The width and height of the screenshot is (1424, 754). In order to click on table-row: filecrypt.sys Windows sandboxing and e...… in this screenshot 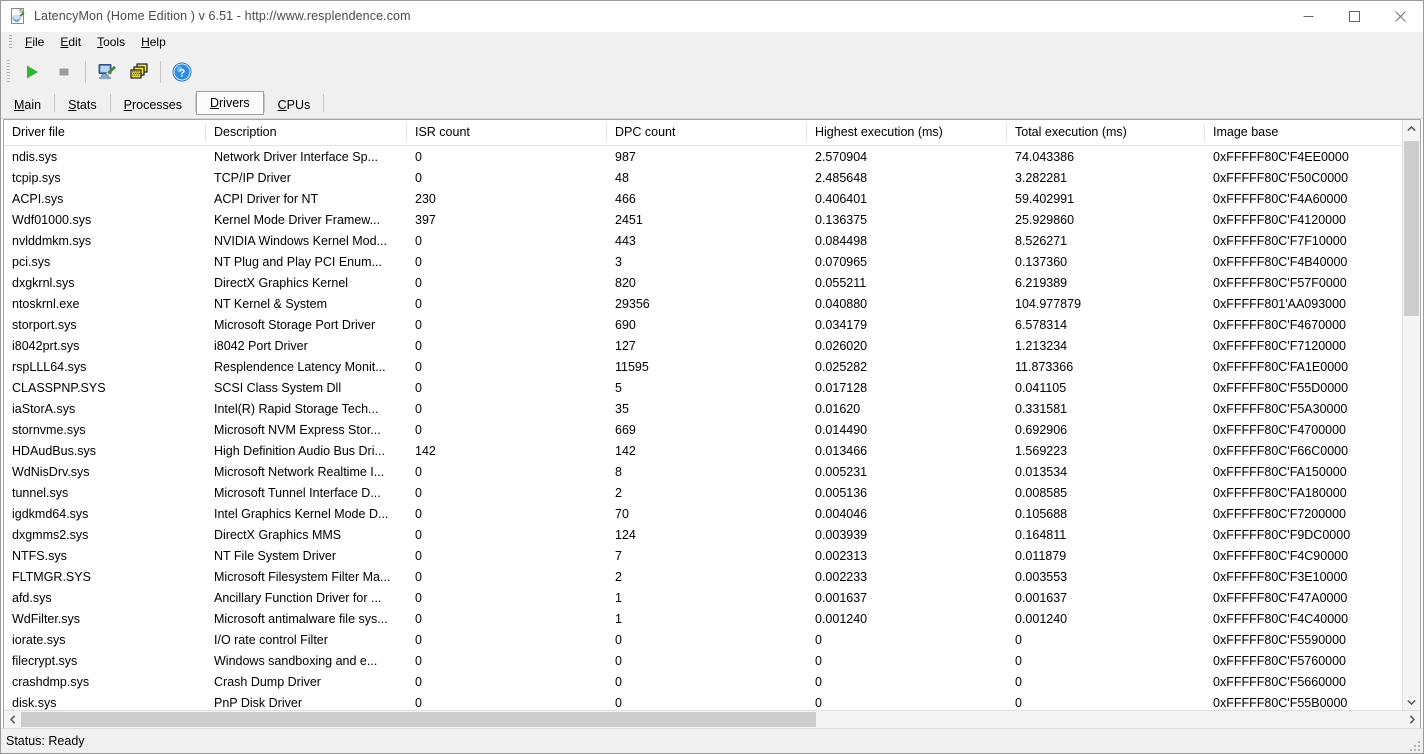, I will do `click(703, 660)`.